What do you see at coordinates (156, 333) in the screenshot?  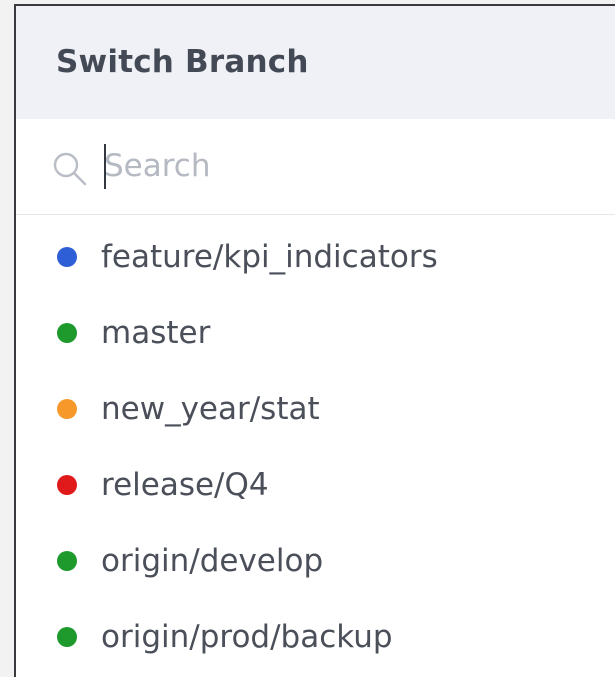 I see `branch-label: master` at bounding box center [156, 333].